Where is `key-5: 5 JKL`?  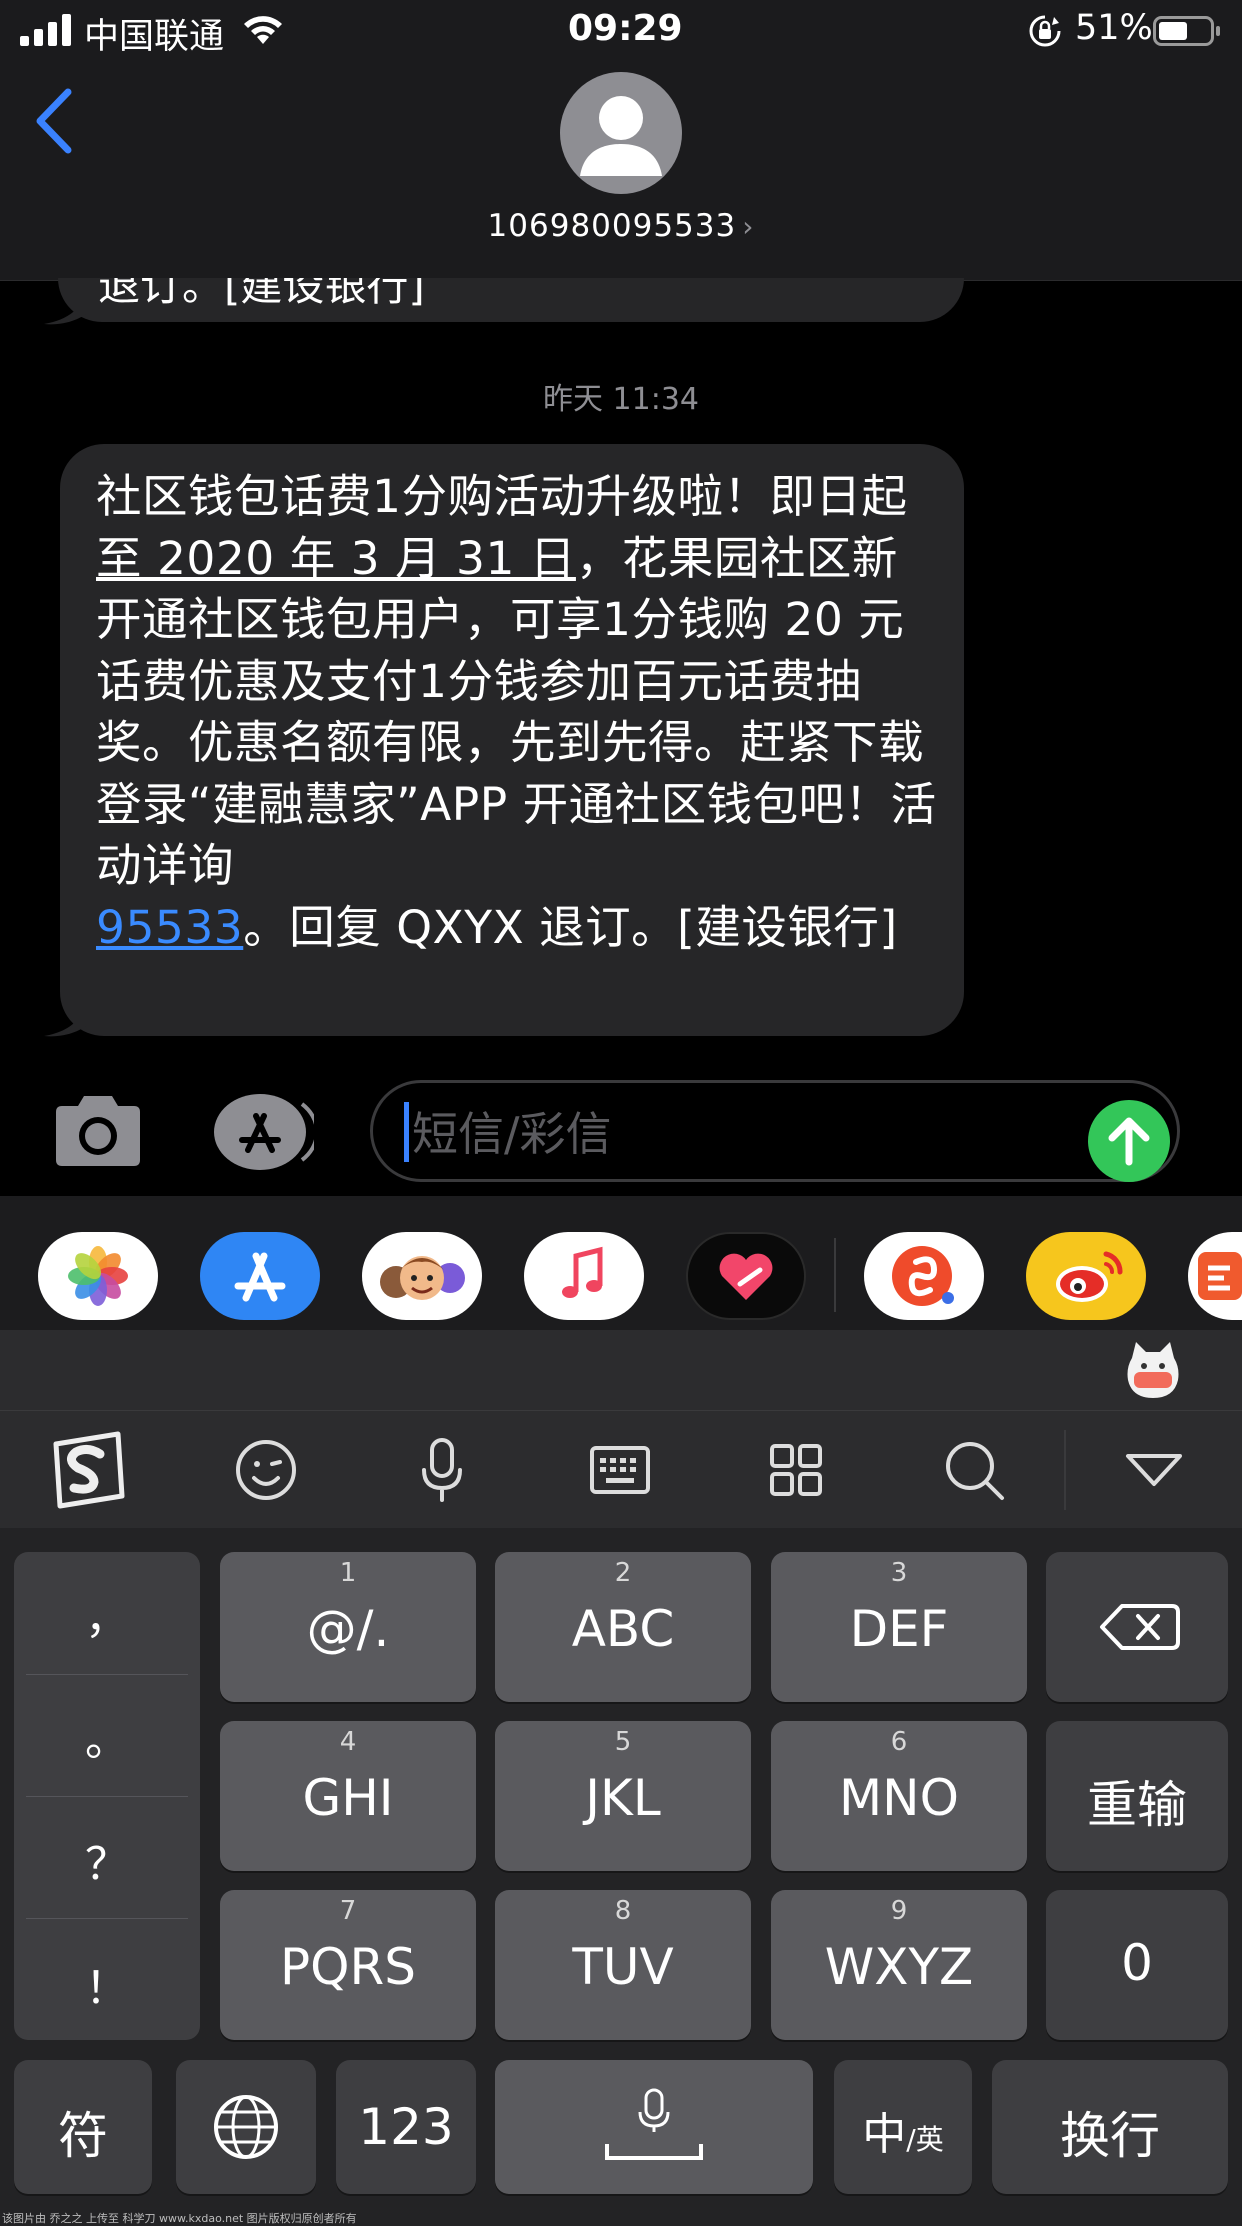
key-5: 5 JKL is located at coordinates (623, 1796).